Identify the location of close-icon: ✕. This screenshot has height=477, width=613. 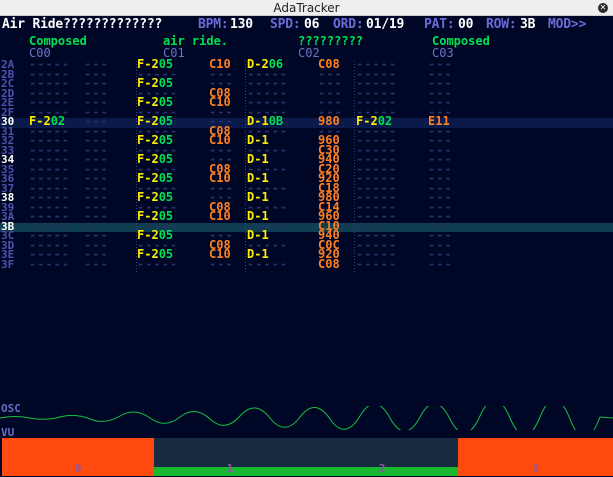
(603, 8).